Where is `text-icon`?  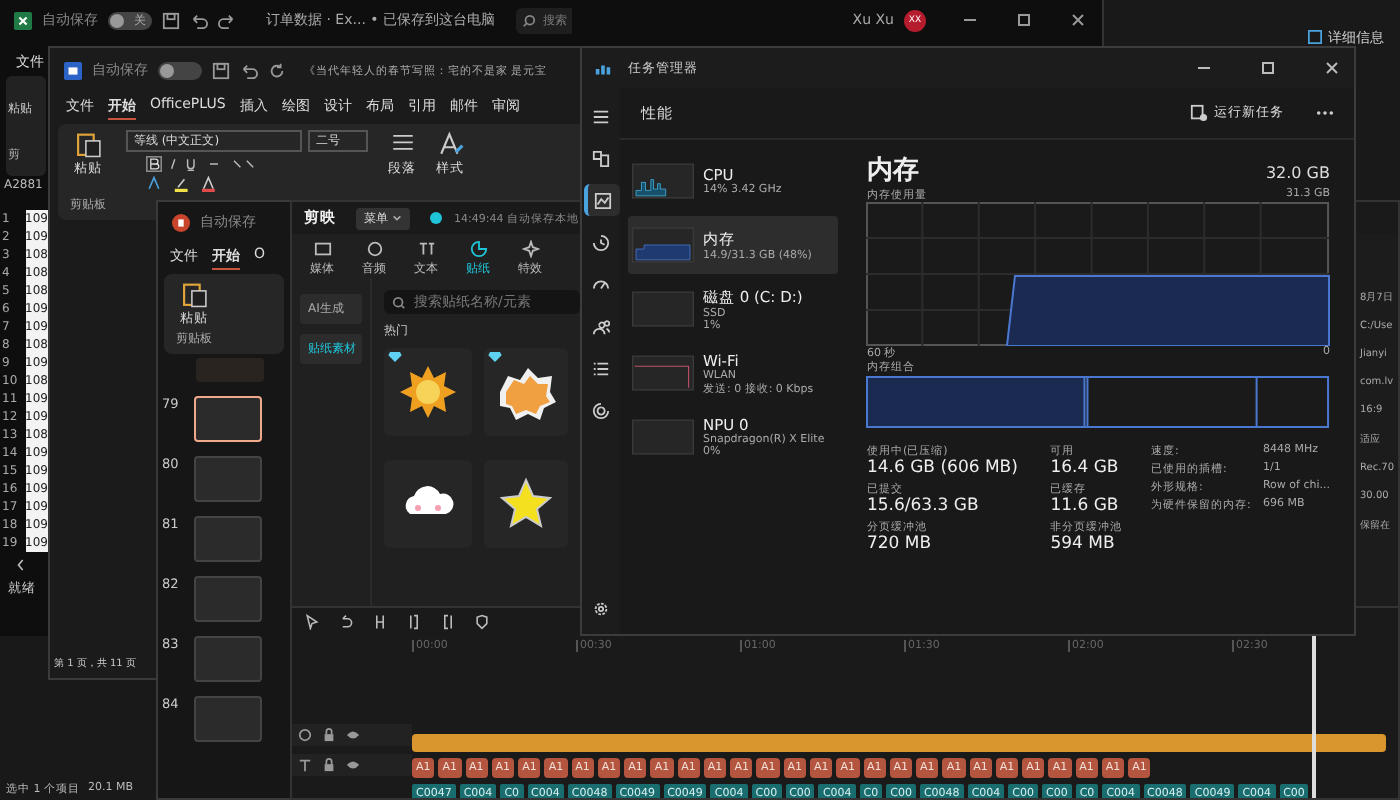 text-icon is located at coordinates (426, 249).